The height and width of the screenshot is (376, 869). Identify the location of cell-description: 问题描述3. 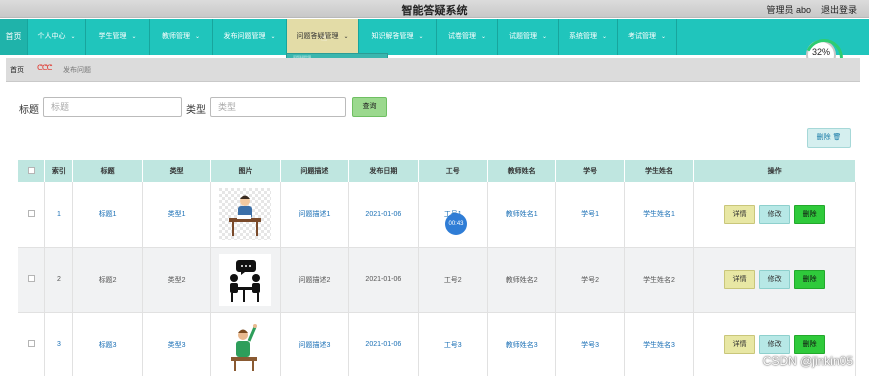
(315, 344).